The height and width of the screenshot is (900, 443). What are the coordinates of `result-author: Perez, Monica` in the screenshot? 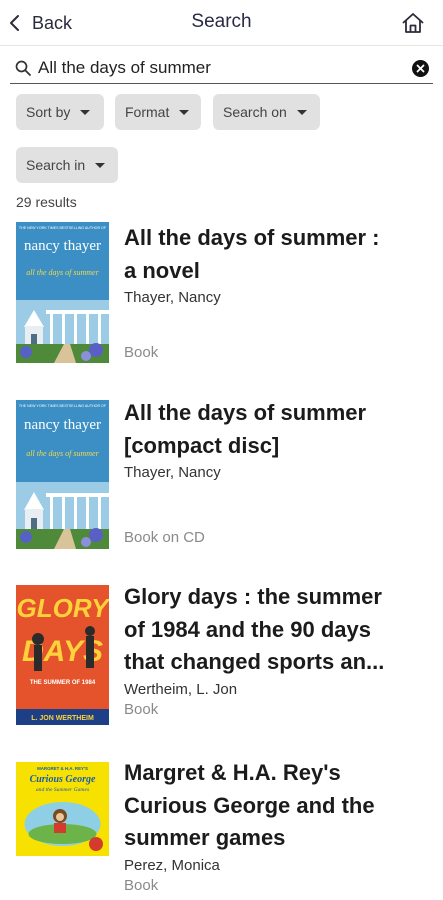 It's located at (172, 865).